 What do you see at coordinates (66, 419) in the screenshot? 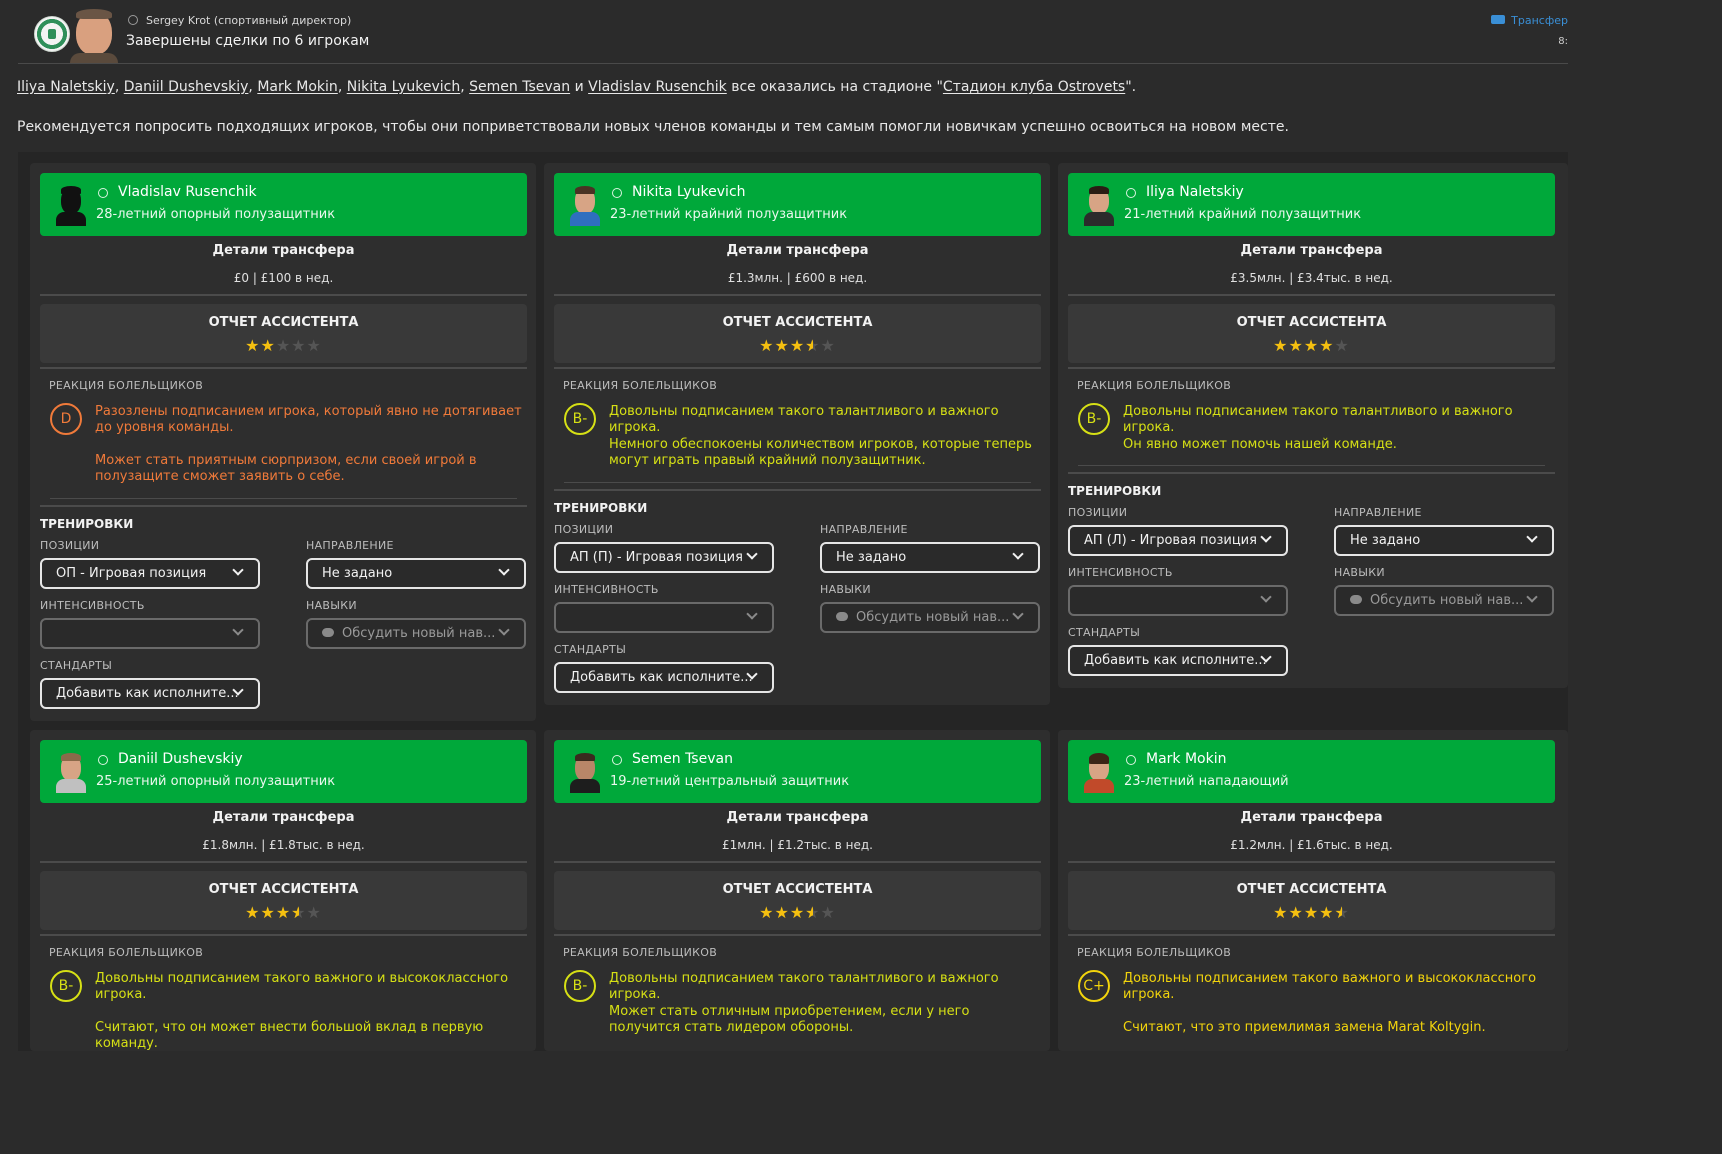
I see `fan-grade-badge: D` at bounding box center [66, 419].